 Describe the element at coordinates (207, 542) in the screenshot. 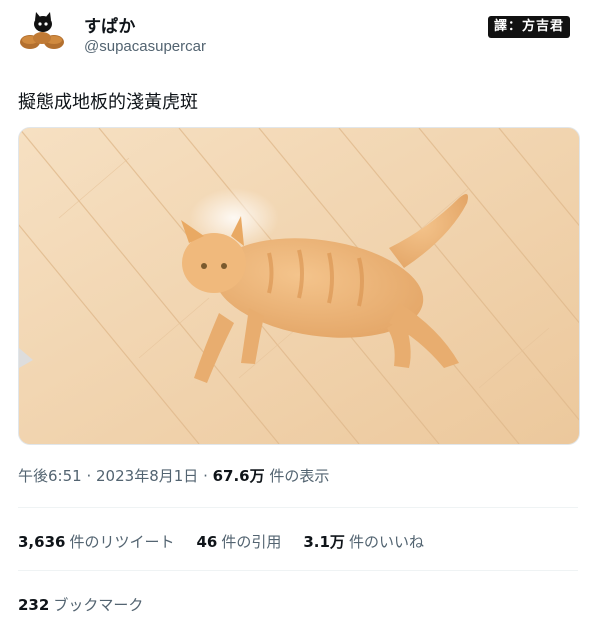

I see `quotes-count: 46` at that location.